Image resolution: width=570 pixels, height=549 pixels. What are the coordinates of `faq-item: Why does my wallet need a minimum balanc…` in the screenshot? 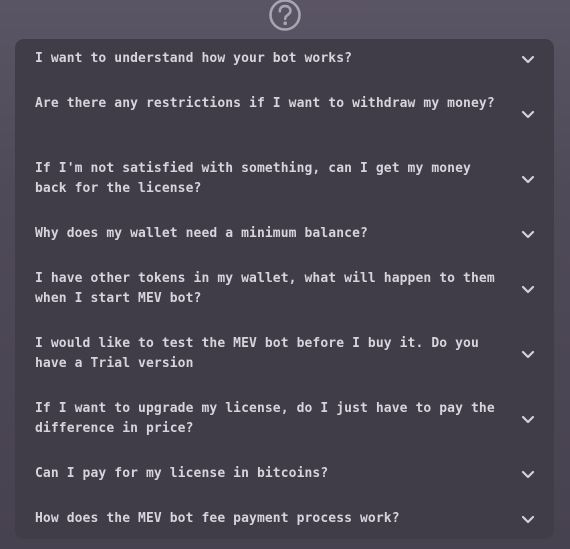 It's located at (284, 234).